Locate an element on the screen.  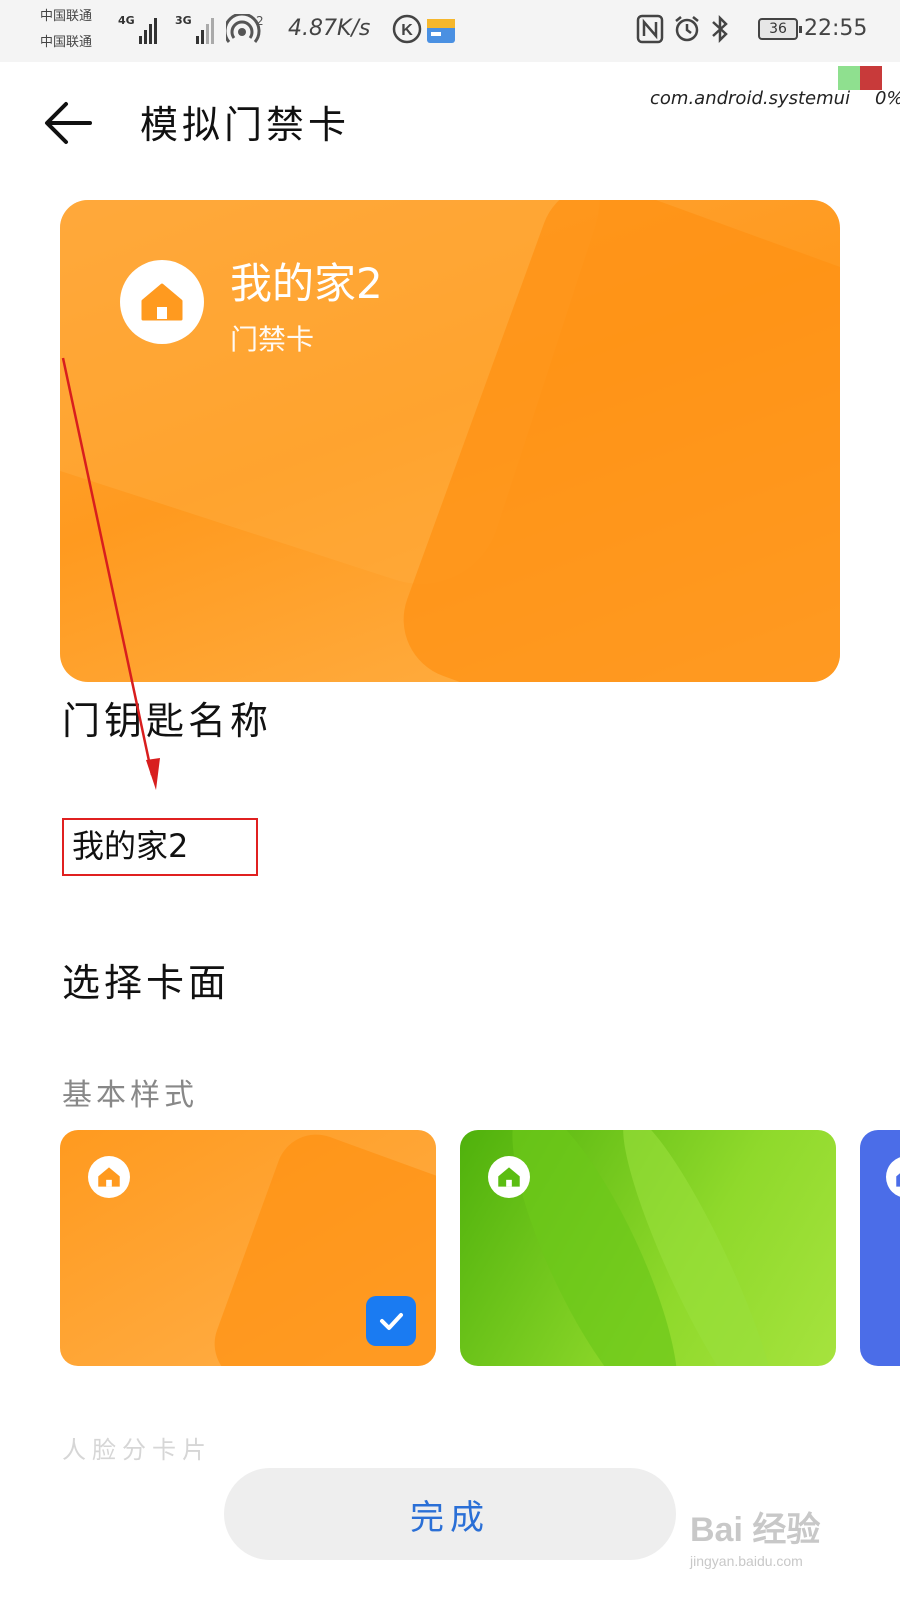
selected-check-icon is located at coordinates (391, 1321).